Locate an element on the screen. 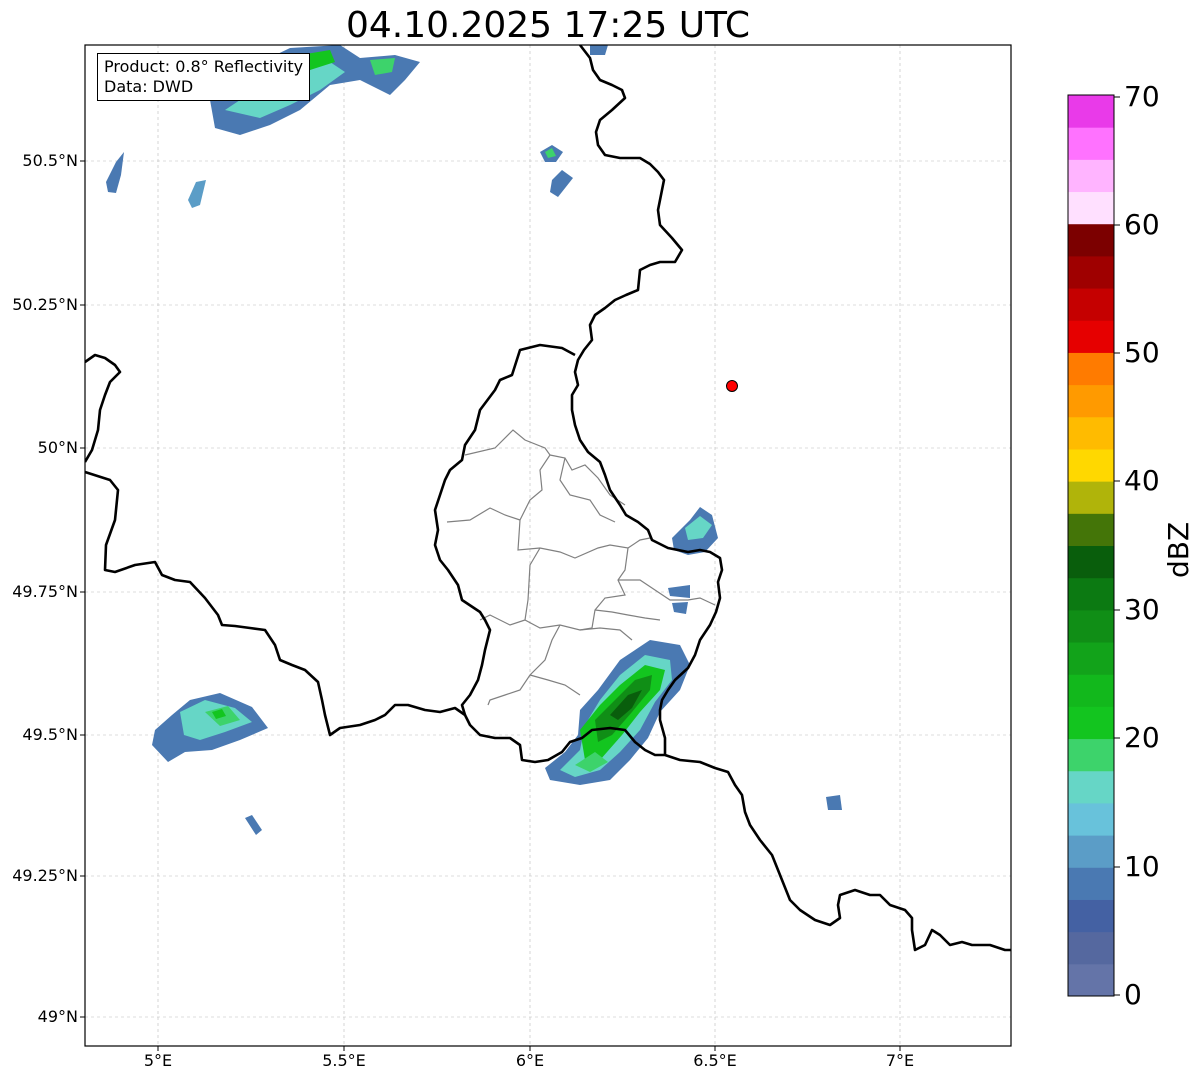 Image resolution: width=1202 pixels, height=1081 pixels. lon-label: 6.5°E is located at coordinates (715, 1060).